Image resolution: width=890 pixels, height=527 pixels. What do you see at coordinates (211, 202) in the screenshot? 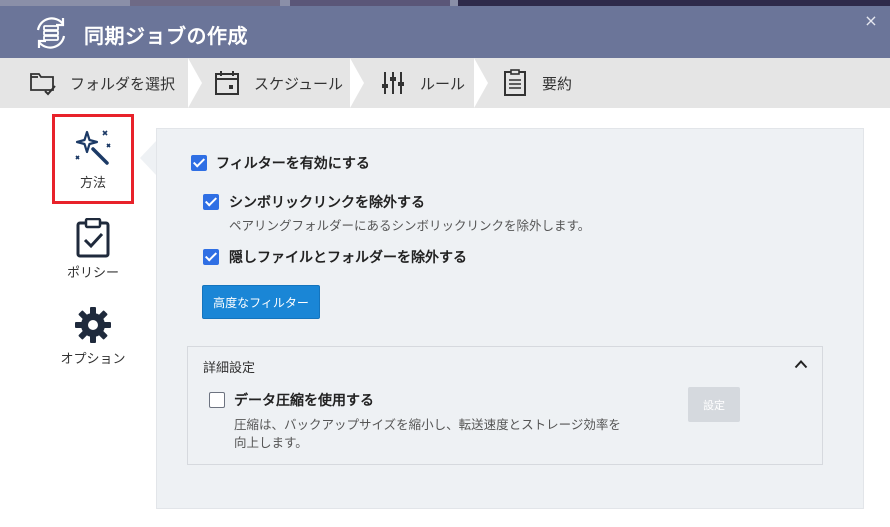
I see `exclude-symlinks-checkbox` at bounding box center [211, 202].